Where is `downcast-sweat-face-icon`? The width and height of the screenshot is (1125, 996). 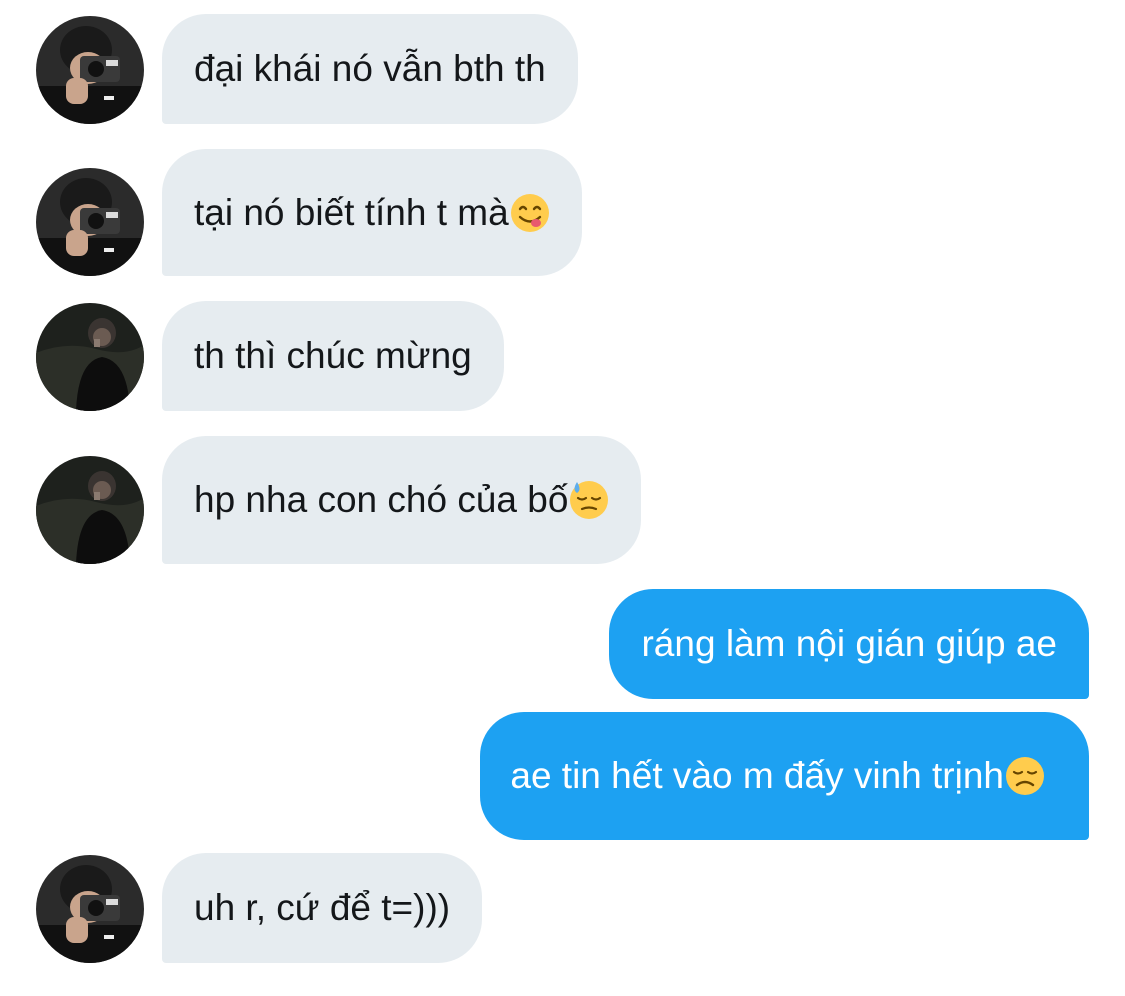 downcast-sweat-face-icon is located at coordinates (589, 500).